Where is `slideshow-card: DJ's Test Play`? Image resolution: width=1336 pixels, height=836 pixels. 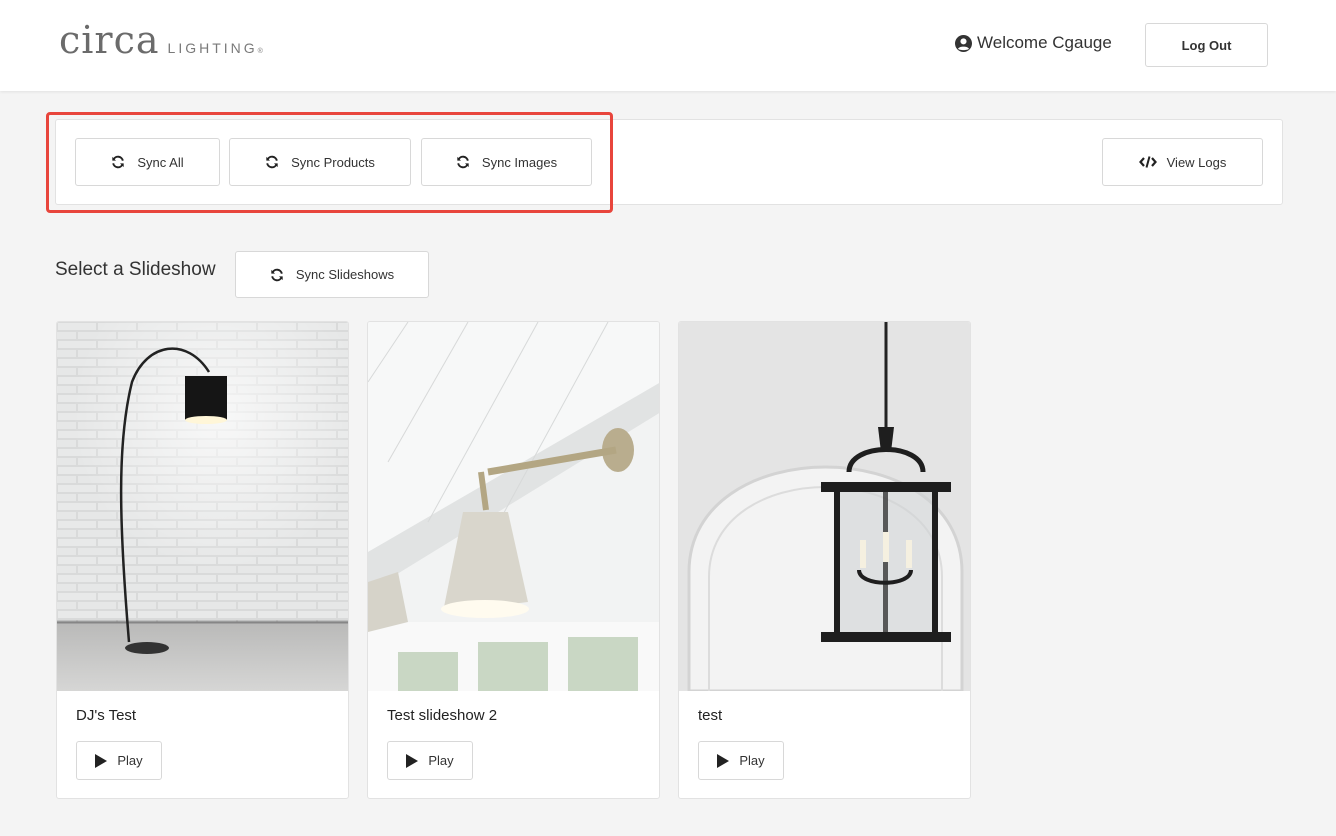
slideshow-card: DJ's Test Play is located at coordinates (202, 560).